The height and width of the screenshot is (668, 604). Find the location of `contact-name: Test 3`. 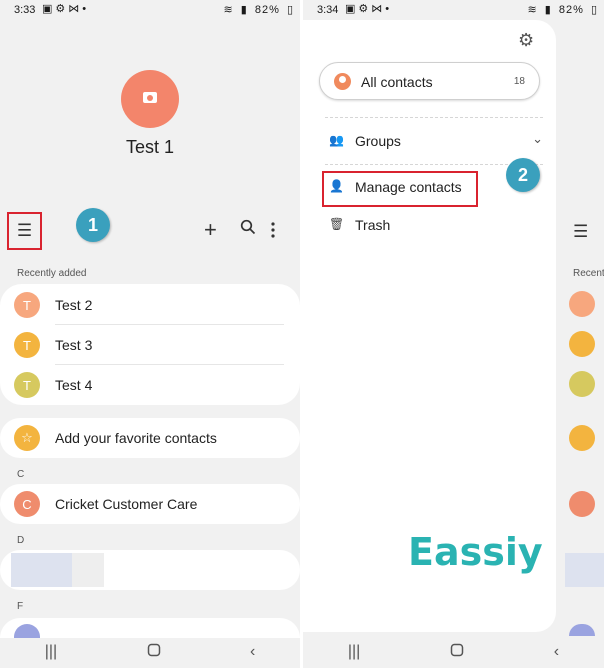

contact-name: Test 3 is located at coordinates (74, 345).